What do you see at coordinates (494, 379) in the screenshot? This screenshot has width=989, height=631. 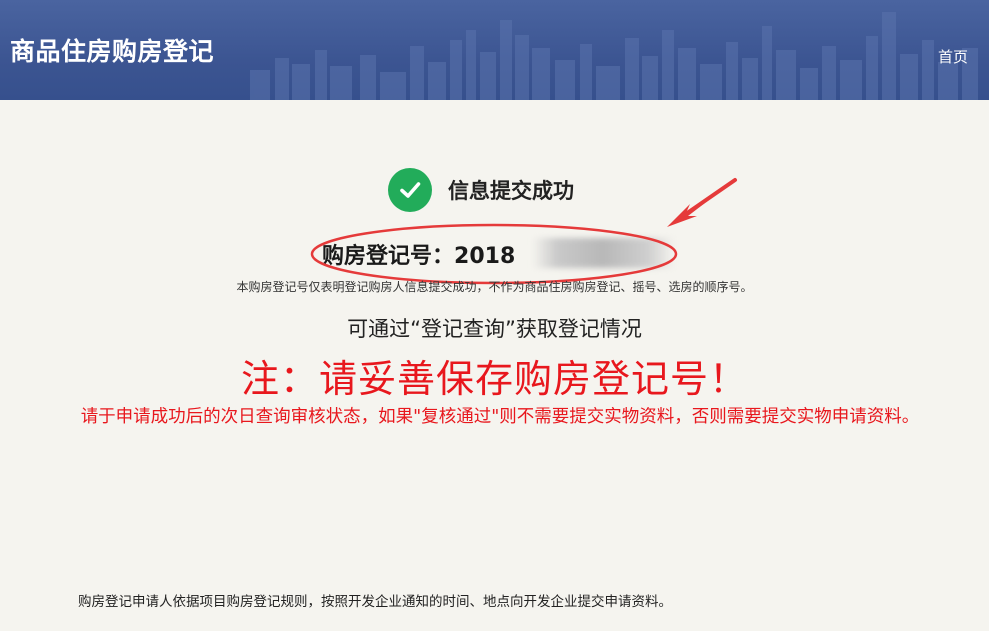 I see `save-number-warning: 注：请妥善保存购房登记号！` at bounding box center [494, 379].